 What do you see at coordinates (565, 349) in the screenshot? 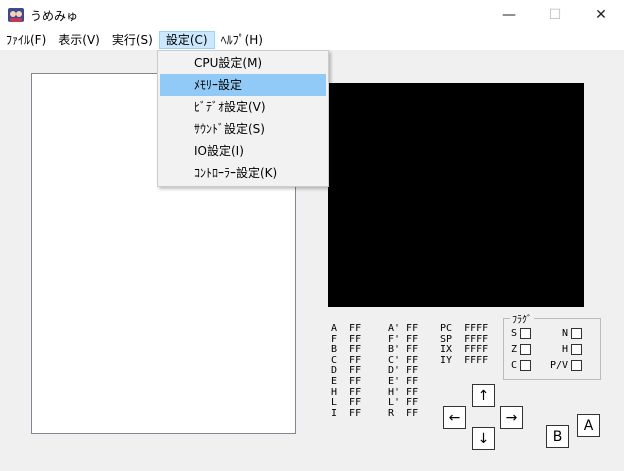
I see `flag-h-label: H` at bounding box center [565, 349].